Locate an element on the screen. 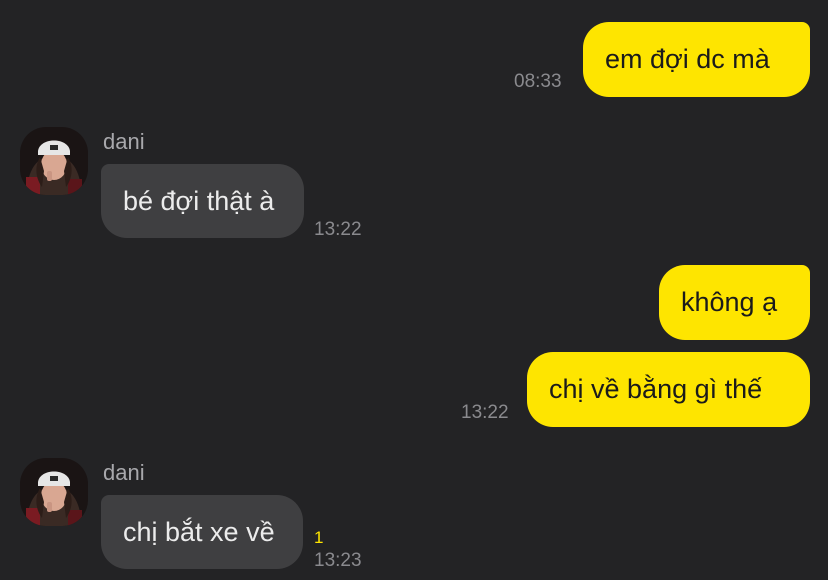 The width and height of the screenshot is (828, 580). incoming-message-bubble: bé đợi thật à is located at coordinates (202, 201).